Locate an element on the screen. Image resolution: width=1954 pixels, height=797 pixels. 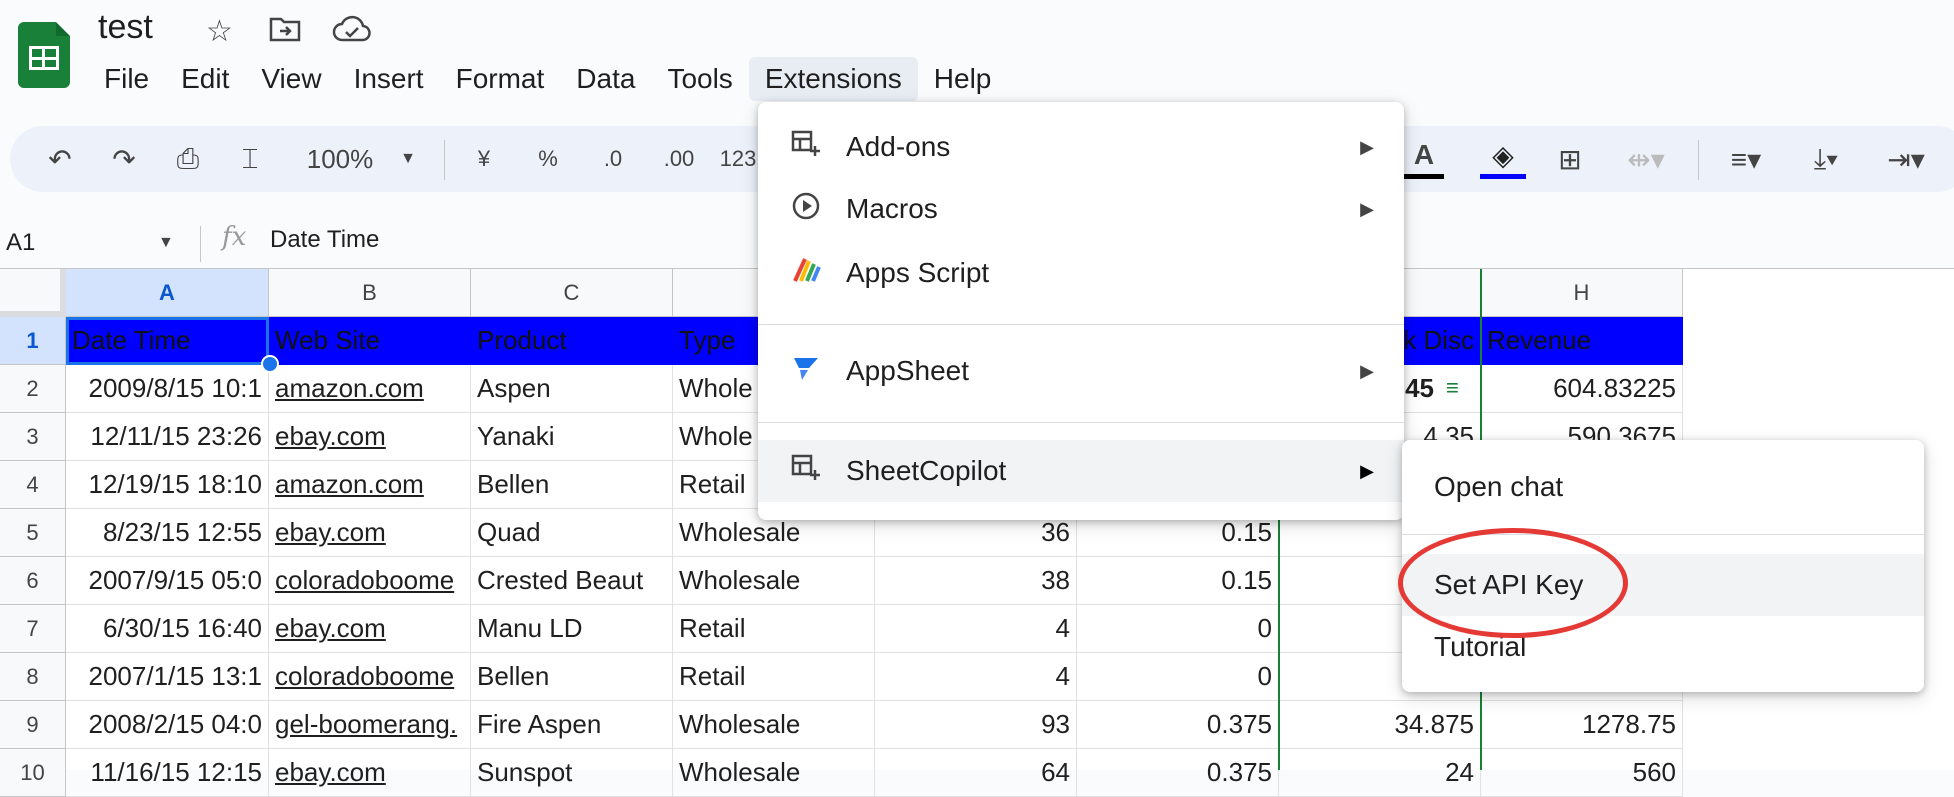
table-cell: Wholesale is located at coordinates (774, 581).